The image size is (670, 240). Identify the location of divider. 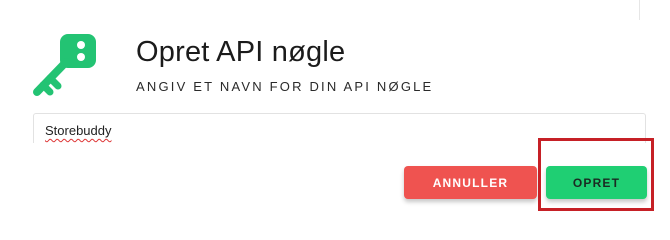
(639, 10).